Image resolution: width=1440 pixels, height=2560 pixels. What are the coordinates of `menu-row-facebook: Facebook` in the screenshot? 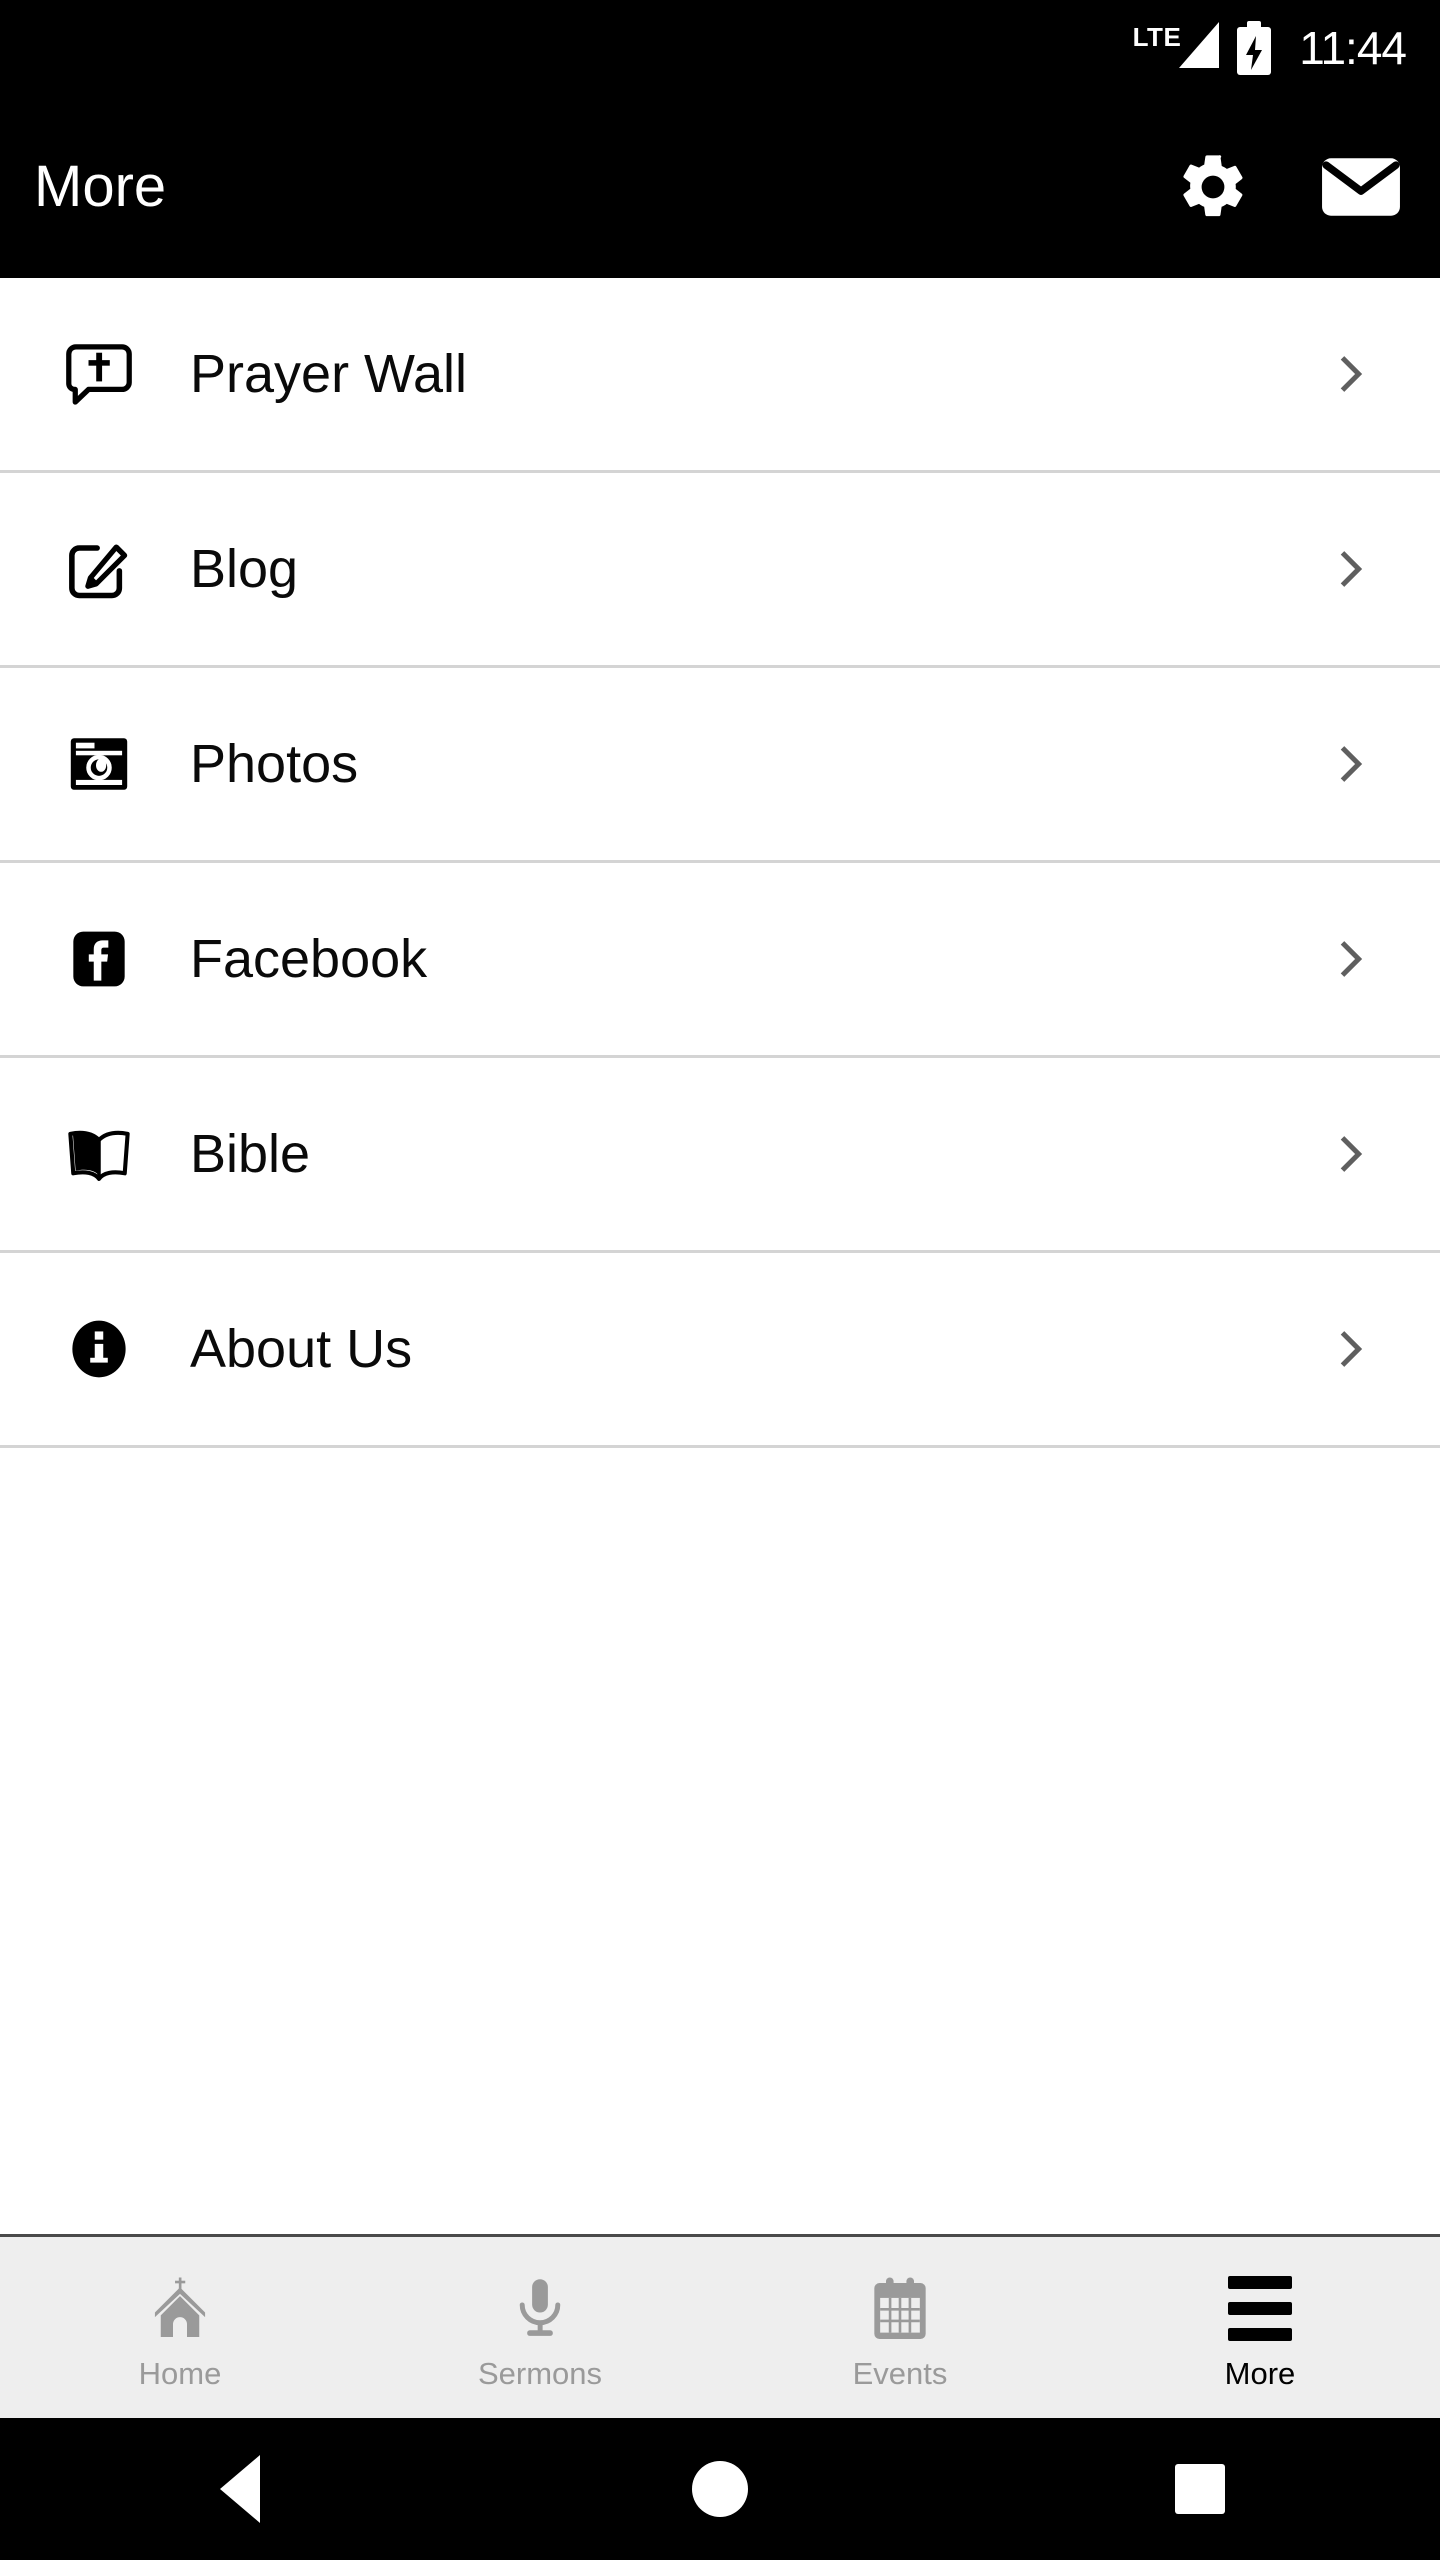 It's located at (720, 960).